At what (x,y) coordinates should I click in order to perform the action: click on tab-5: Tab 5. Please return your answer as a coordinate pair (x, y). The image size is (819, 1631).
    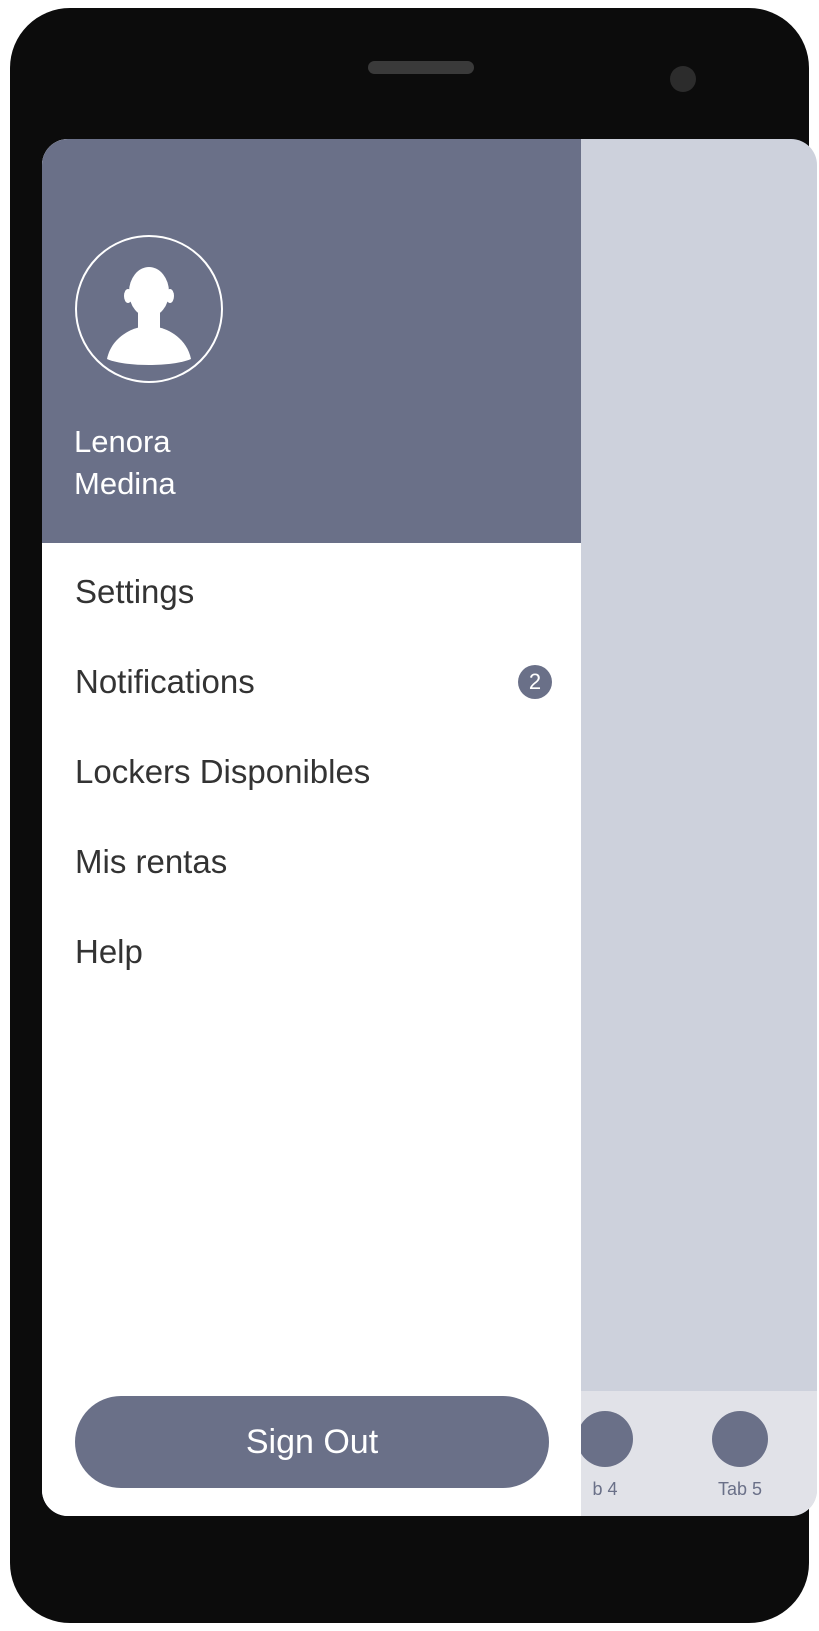
    Looking at the image, I should click on (740, 1455).